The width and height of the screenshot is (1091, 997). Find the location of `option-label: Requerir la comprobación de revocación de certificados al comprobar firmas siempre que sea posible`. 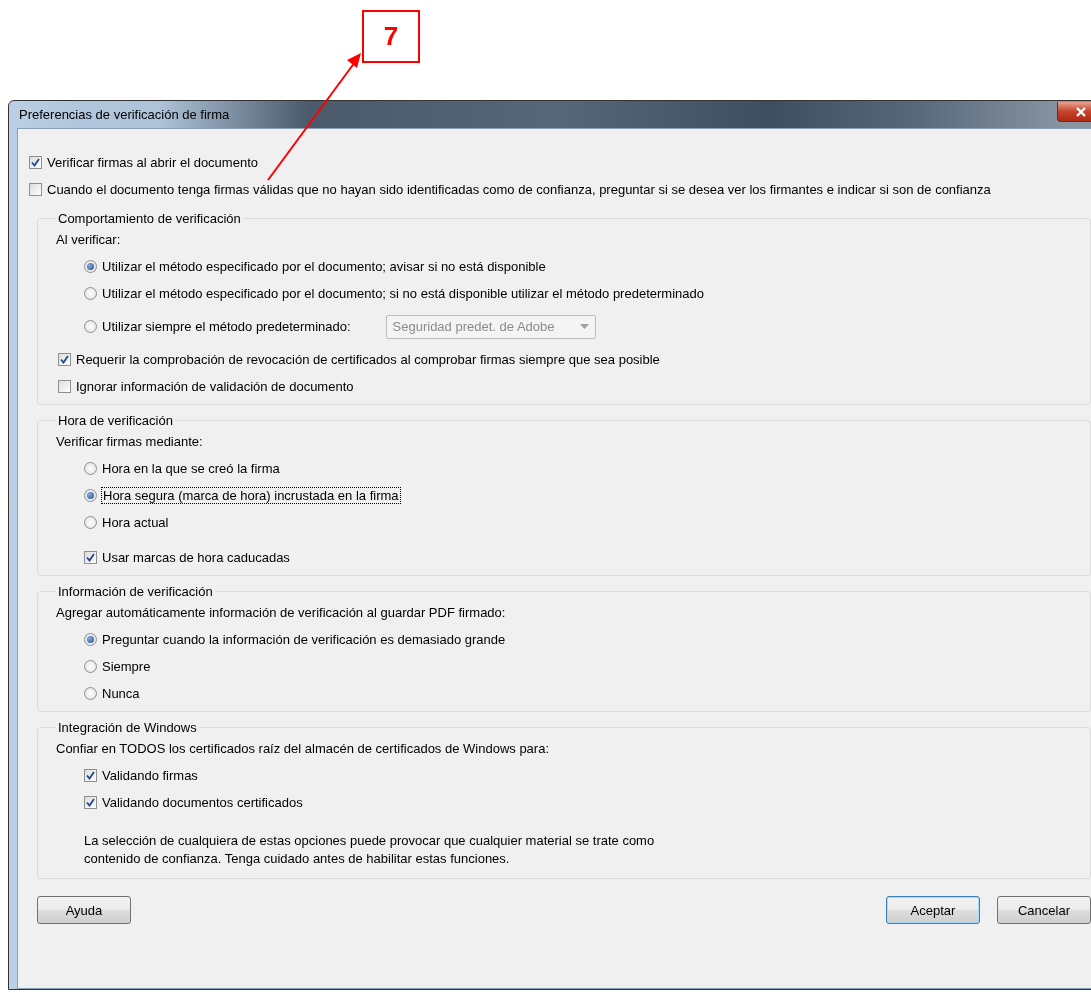

option-label: Requerir la comprobación de revocación de certificados al comprobar firmas siempre que sea posible is located at coordinates (368, 359).